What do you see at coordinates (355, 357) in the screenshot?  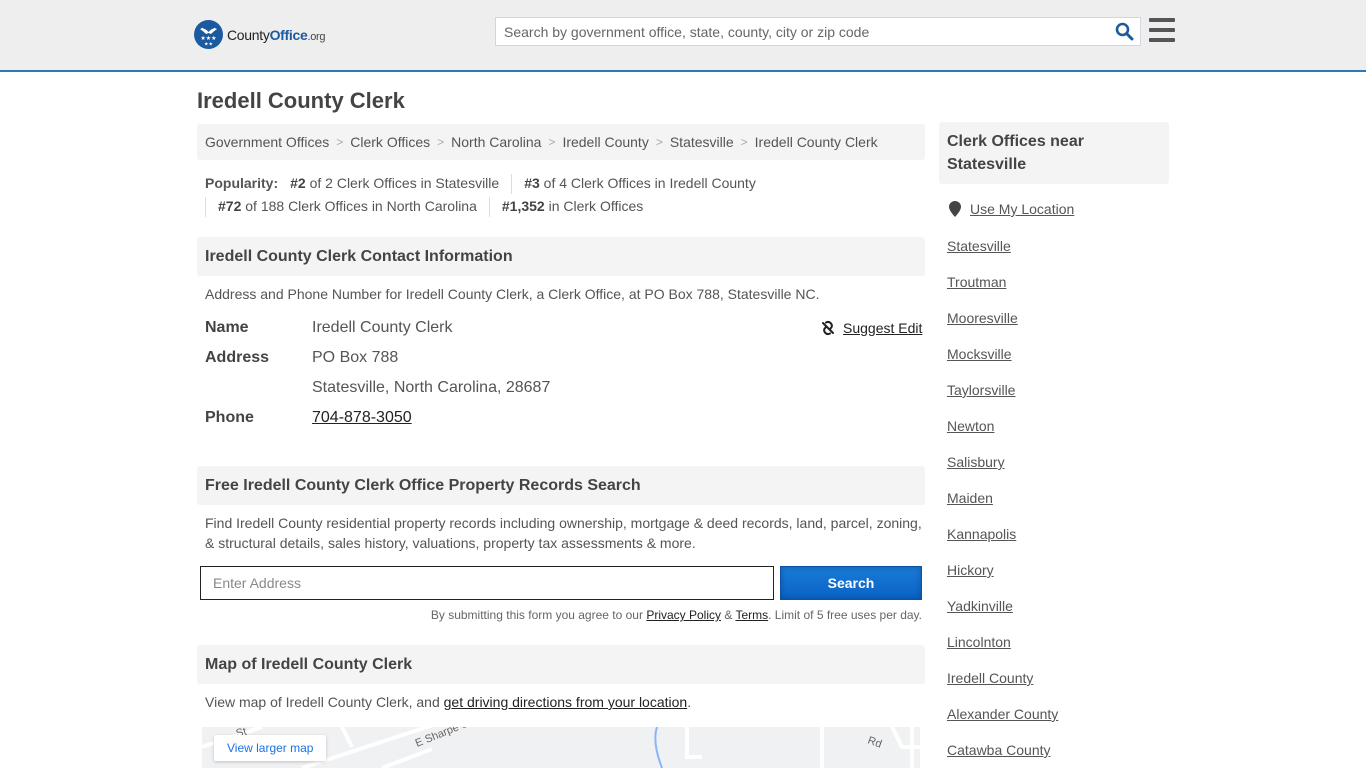 I see `address-line1: PO Box 788` at bounding box center [355, 357].